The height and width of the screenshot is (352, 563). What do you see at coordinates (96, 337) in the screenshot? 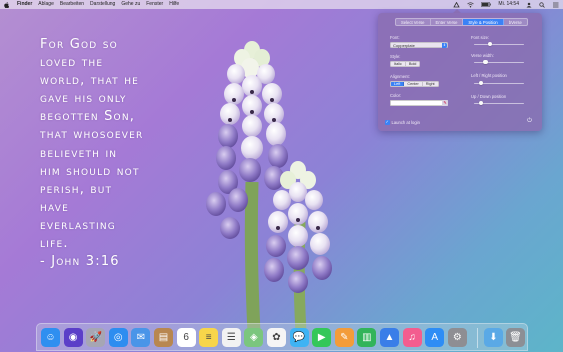
I see `launchpad-icon: 🚀` at bounding box center [96, 337].